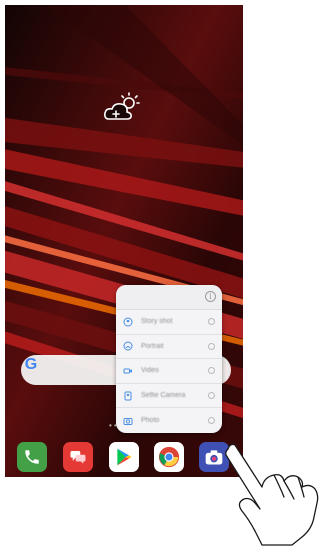 This screenshot has height=548, width=330. I want to click on shortcut-video: Video, so click(169, 371).